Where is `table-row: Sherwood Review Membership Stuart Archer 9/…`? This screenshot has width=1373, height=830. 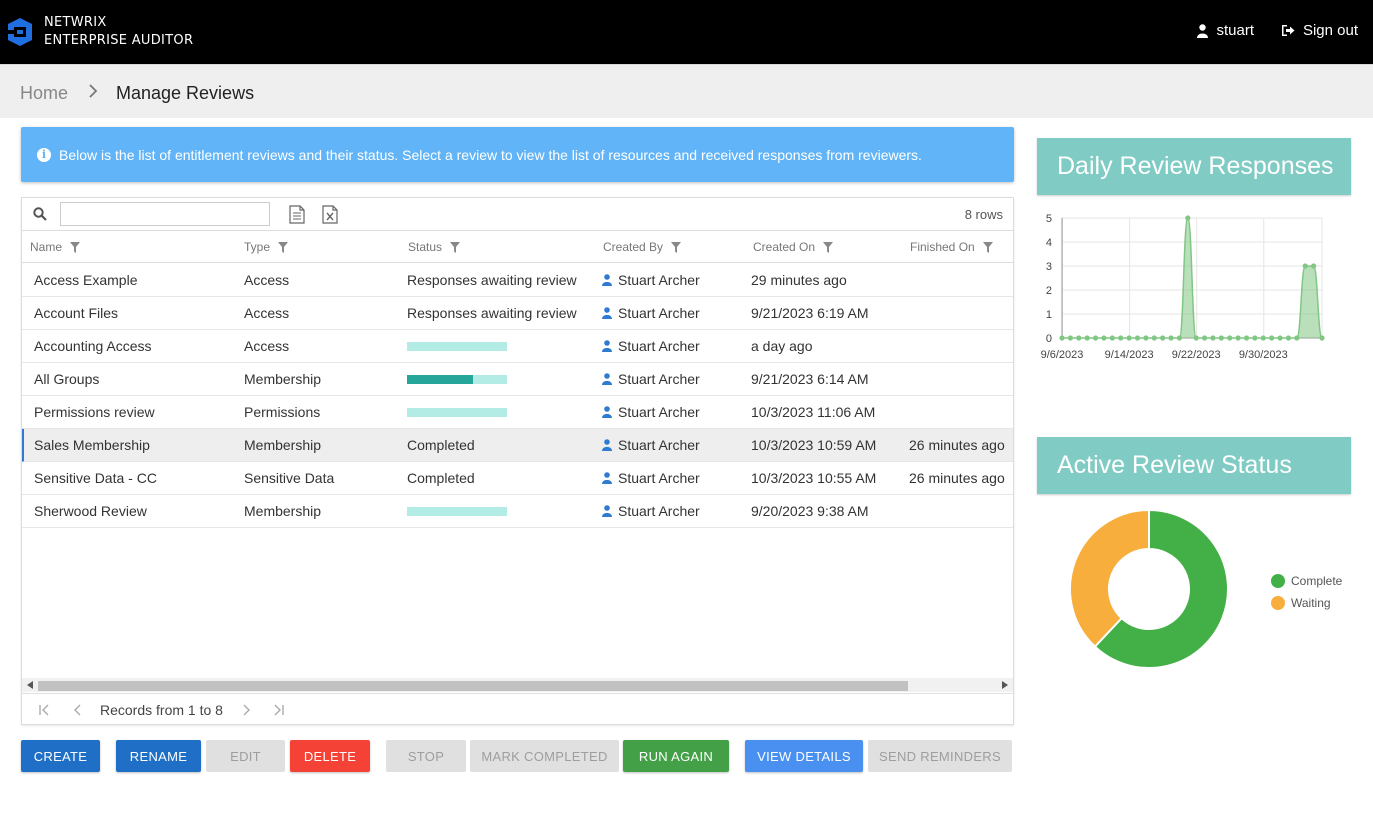 table-row: Sherwood Review Membership Stuart Archer 9/… is located at coordinates (517, 511).